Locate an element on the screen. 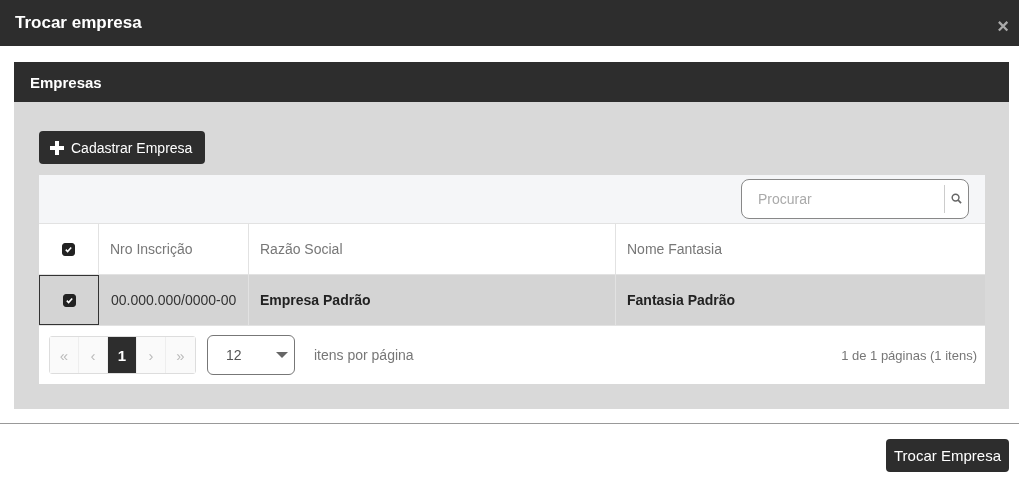 The height and width of the screenshot is (481, 1019). table-row: 00.000.000/0000-00 Empresa Padrão Fantasia Padrão is located at coordinates (512, 300).